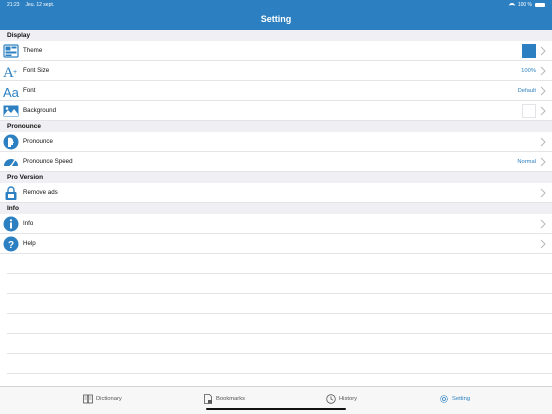  I want to click on home-indicator, so click(276, 409).